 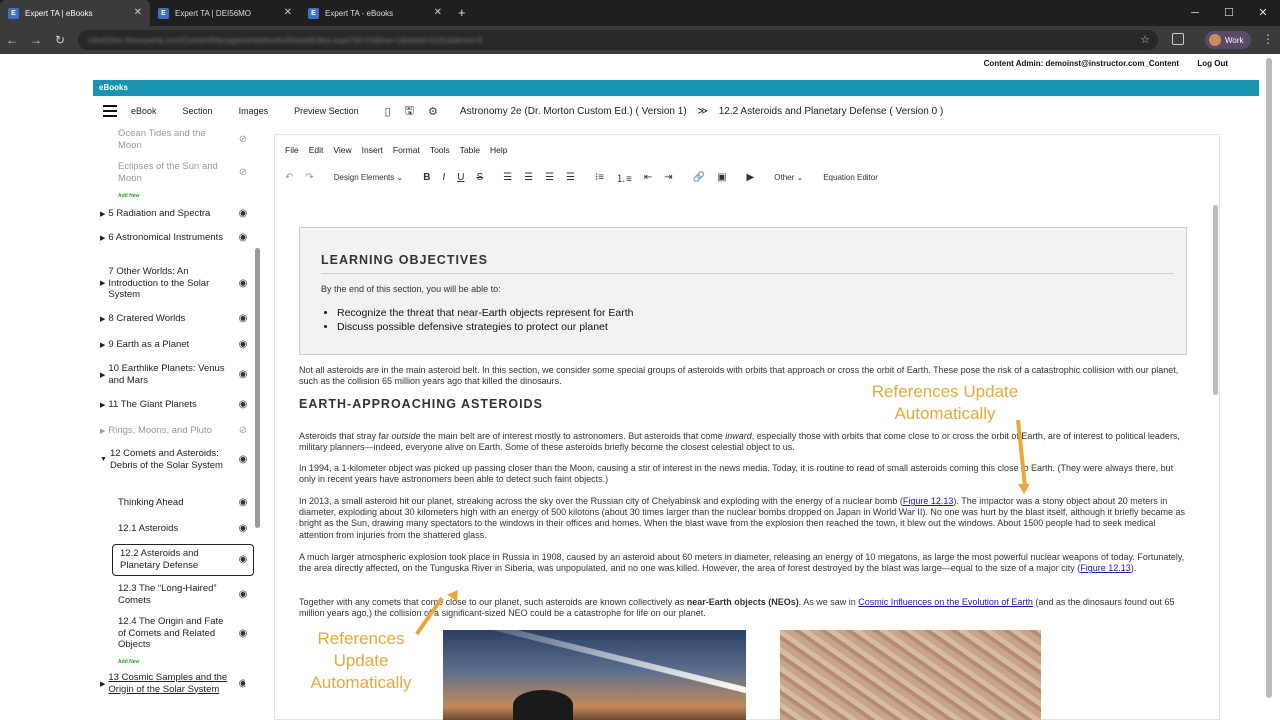 I want to click on align-left-icon: ☰, so click(x=507, y=177).